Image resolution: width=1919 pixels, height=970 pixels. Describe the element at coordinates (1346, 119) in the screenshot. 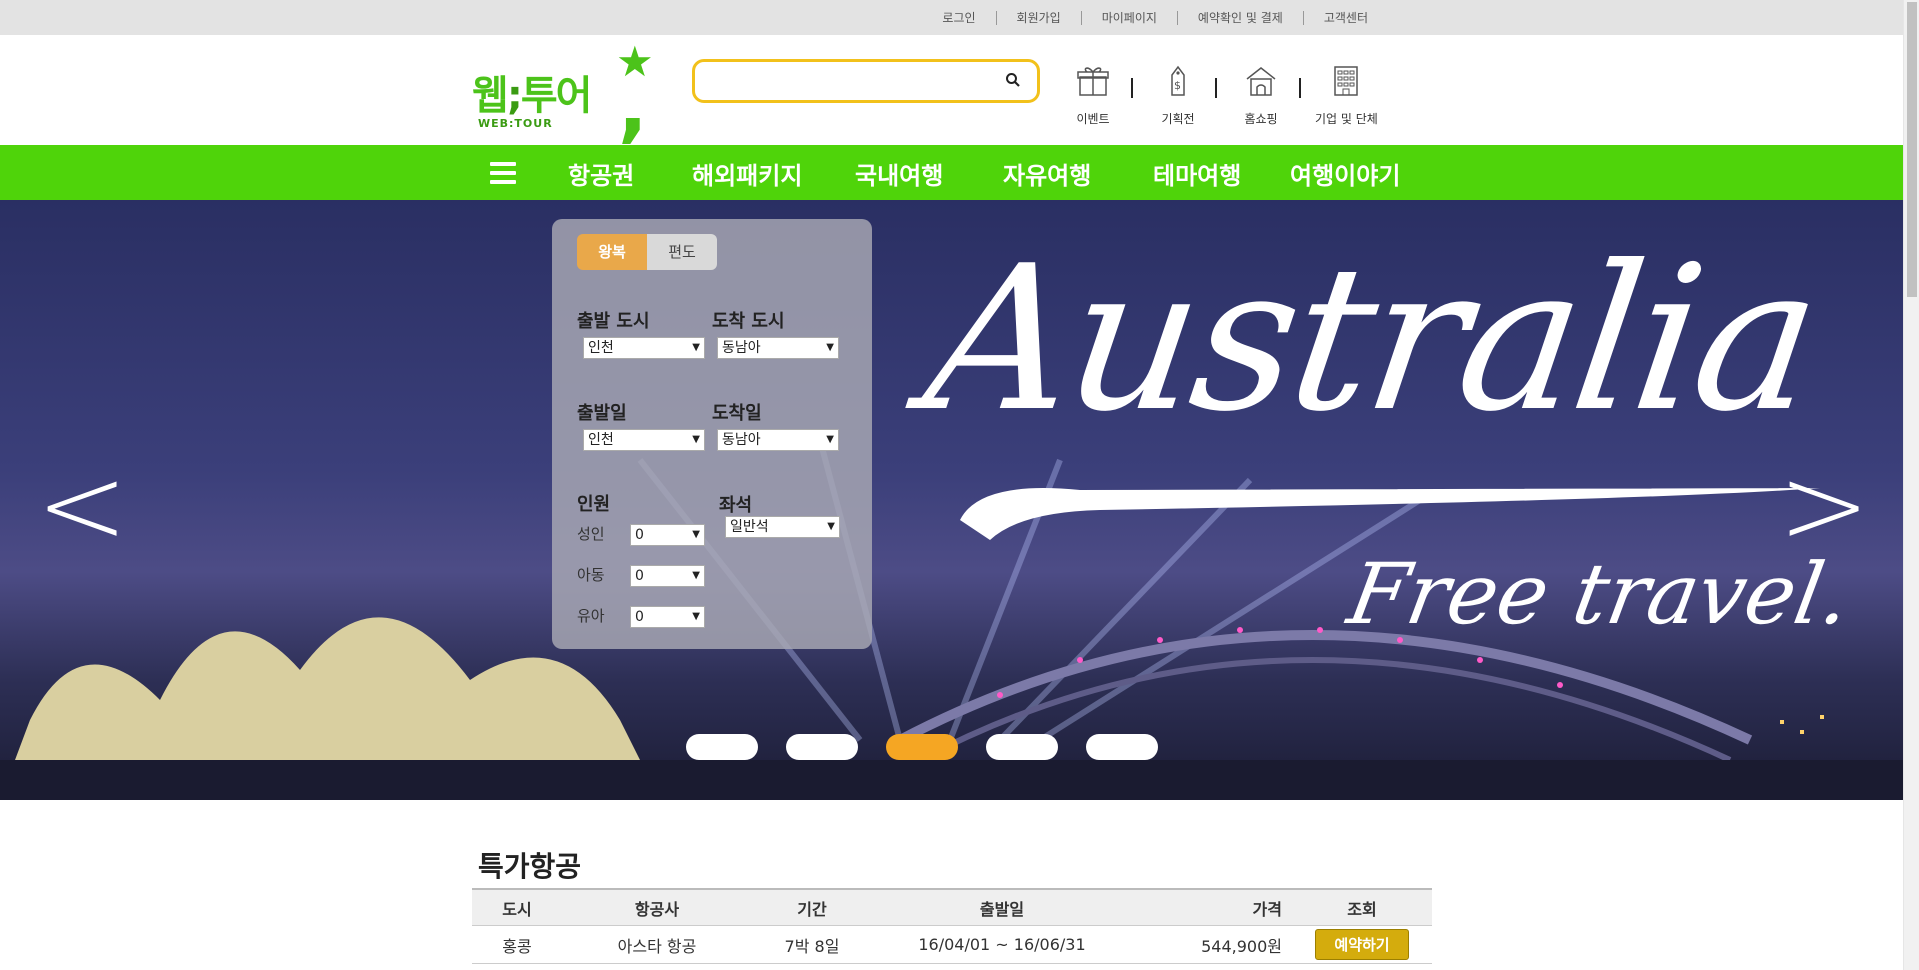

I see `quick-link-label: 기업 및 단체` at that location.